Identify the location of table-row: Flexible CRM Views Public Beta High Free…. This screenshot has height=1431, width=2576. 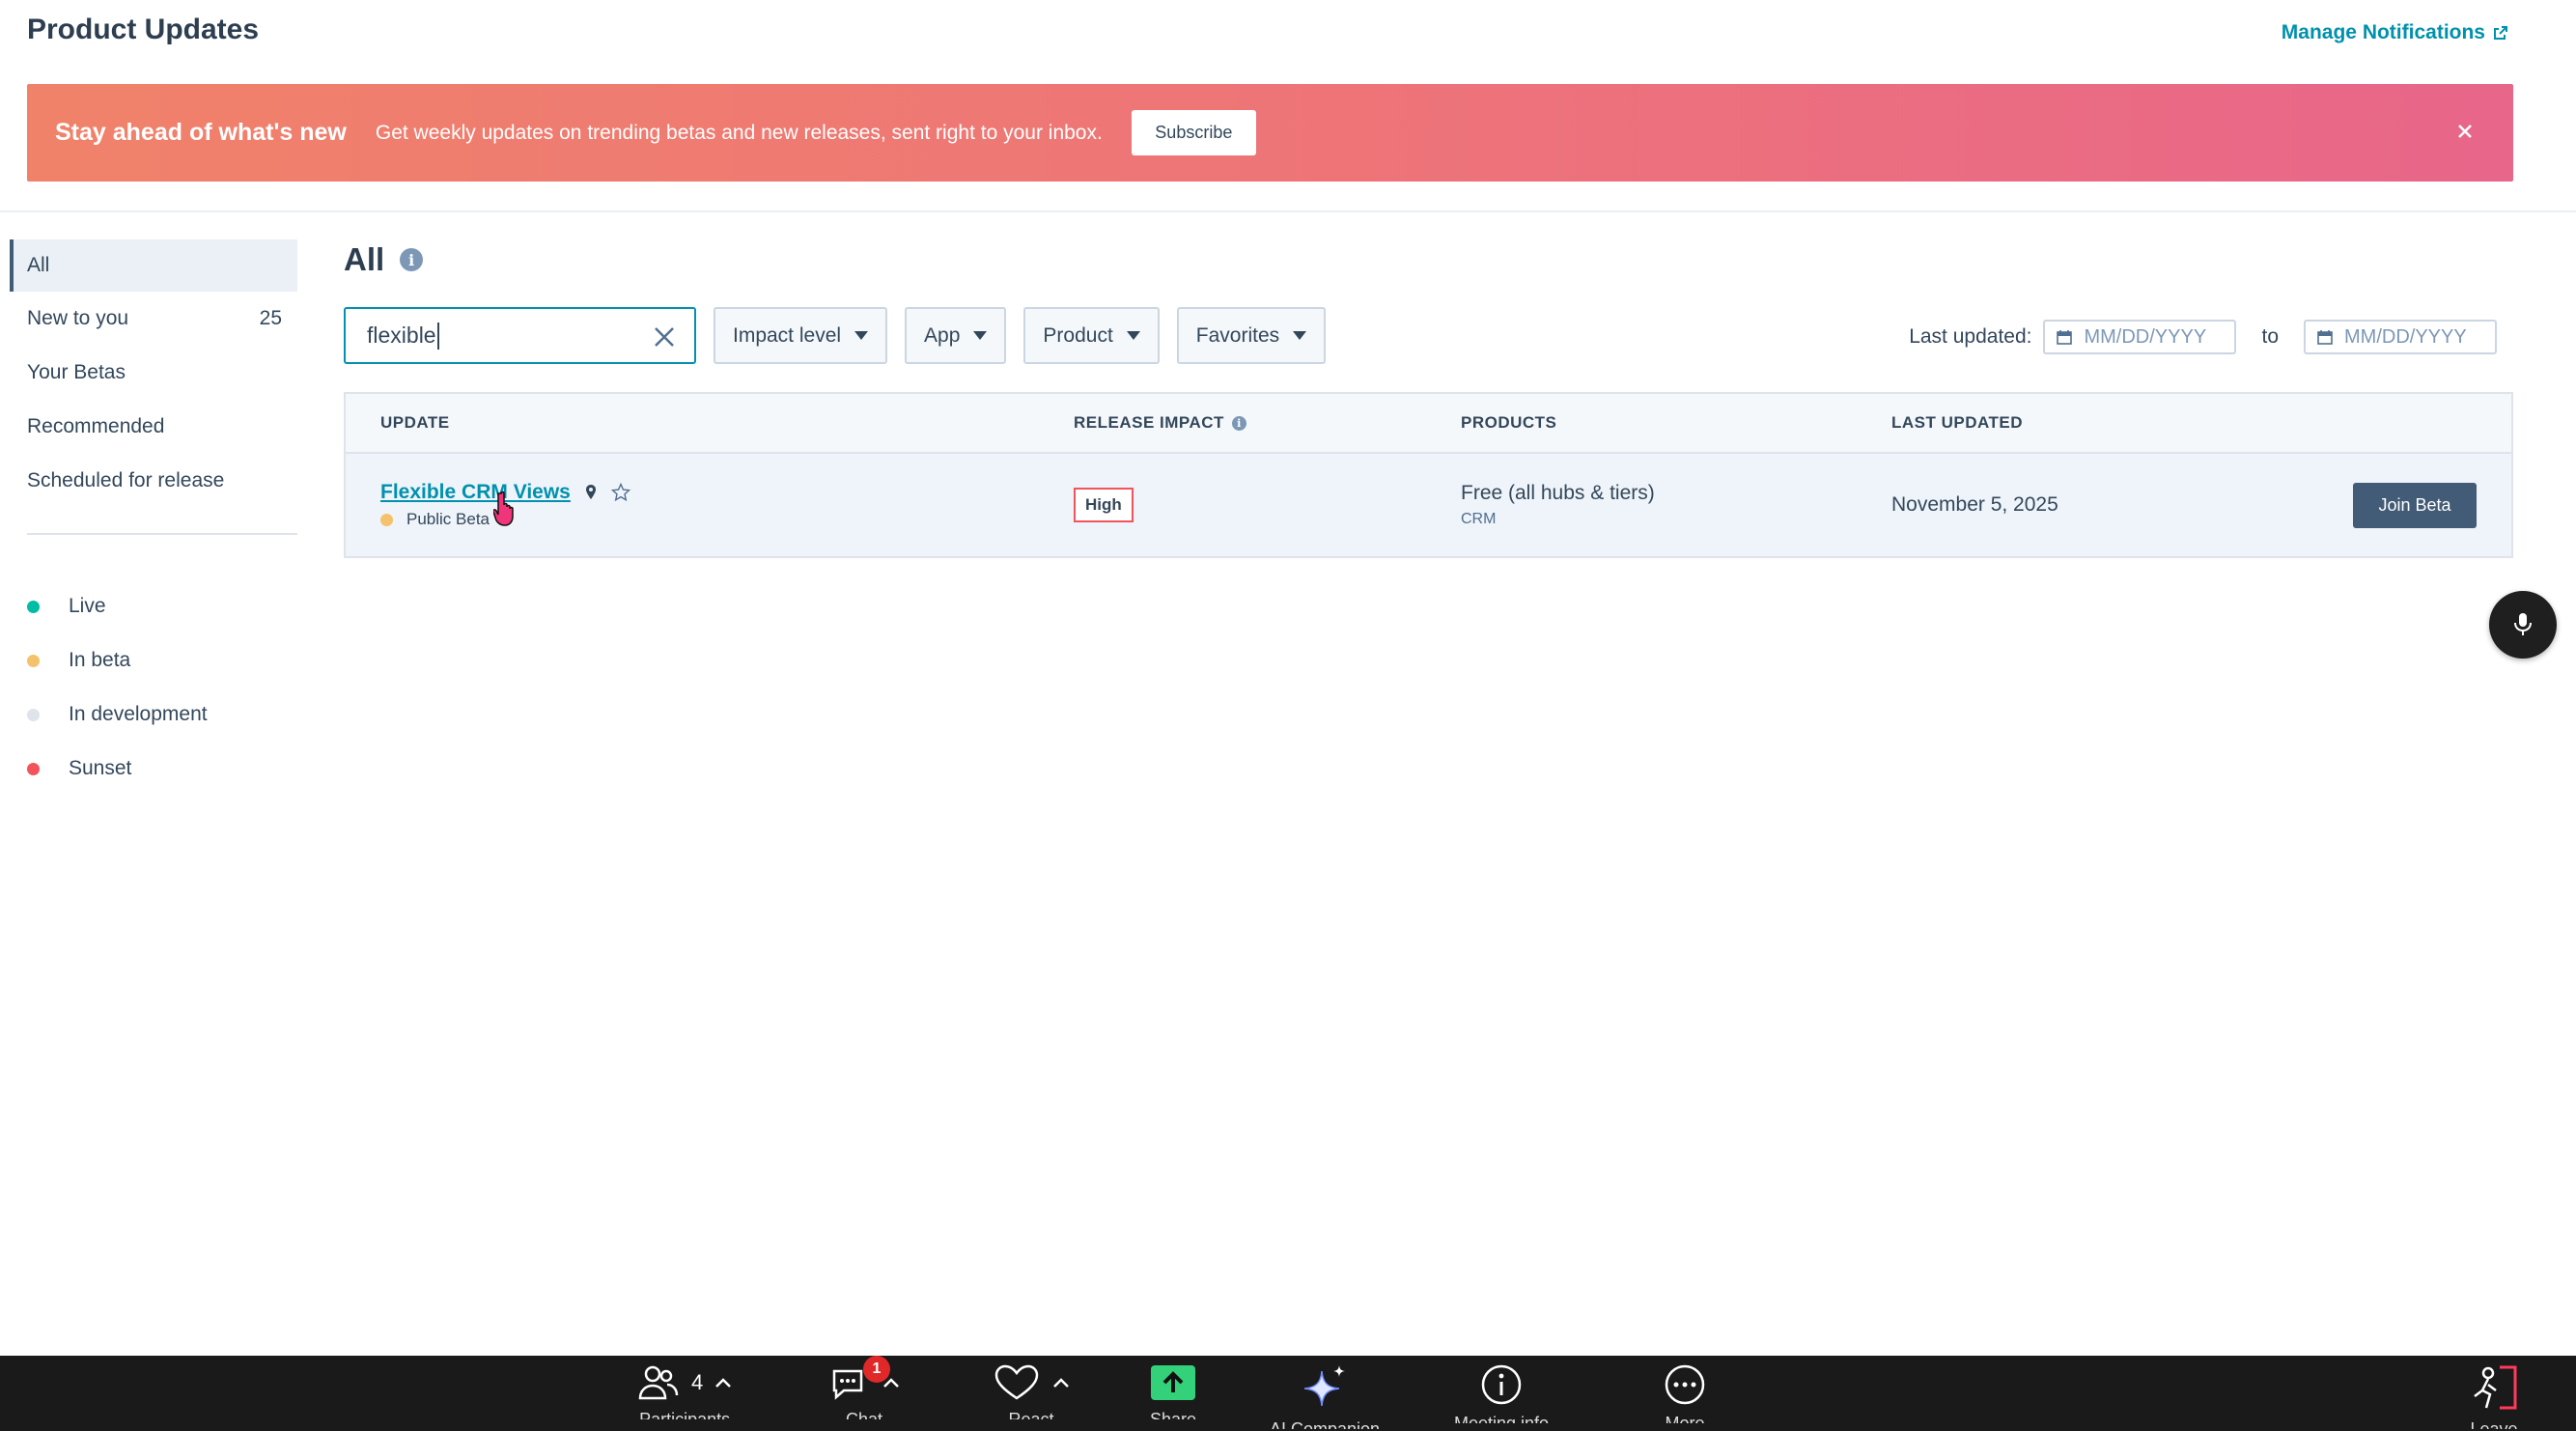
(1429, 505).